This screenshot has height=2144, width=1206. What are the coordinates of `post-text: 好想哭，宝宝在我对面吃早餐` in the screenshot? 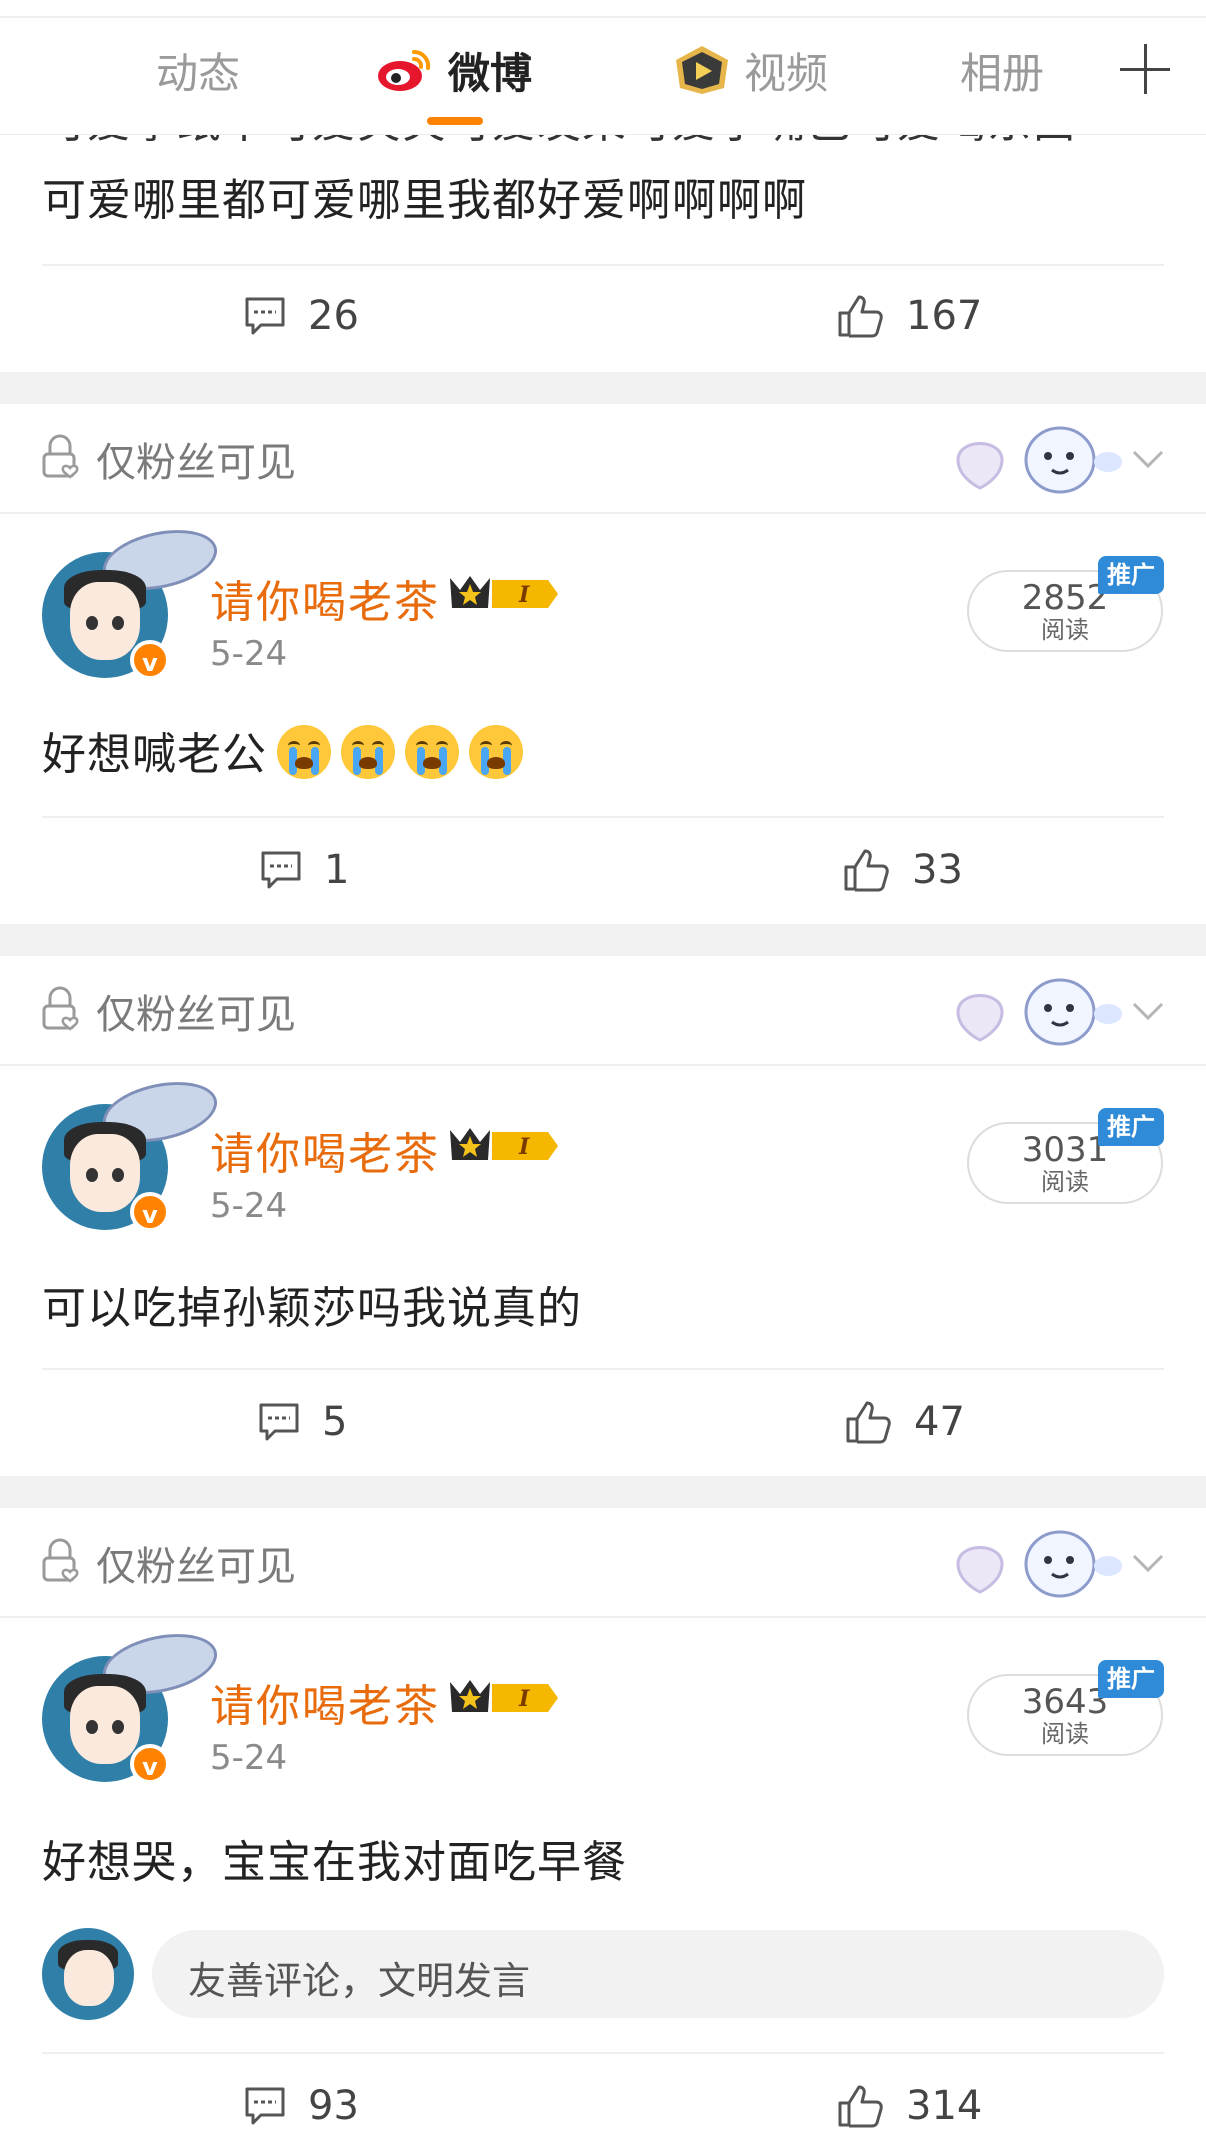 It's located at (334, 1862).